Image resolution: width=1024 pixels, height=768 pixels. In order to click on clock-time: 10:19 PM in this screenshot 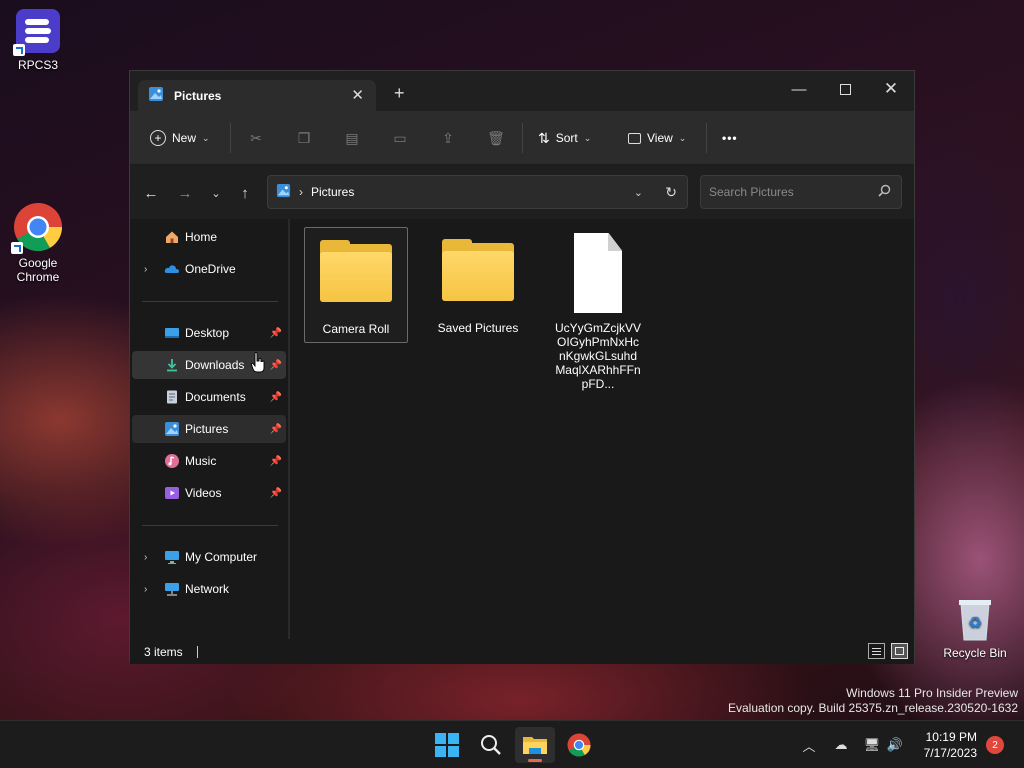, I will do `click(951, 737)`.